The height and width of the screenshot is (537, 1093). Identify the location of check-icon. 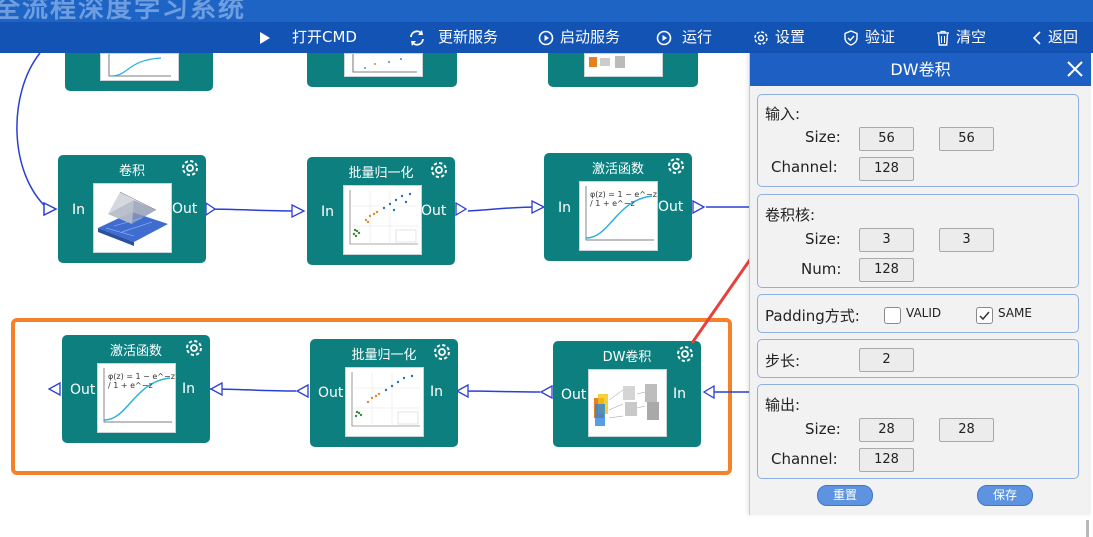
(984, 316).